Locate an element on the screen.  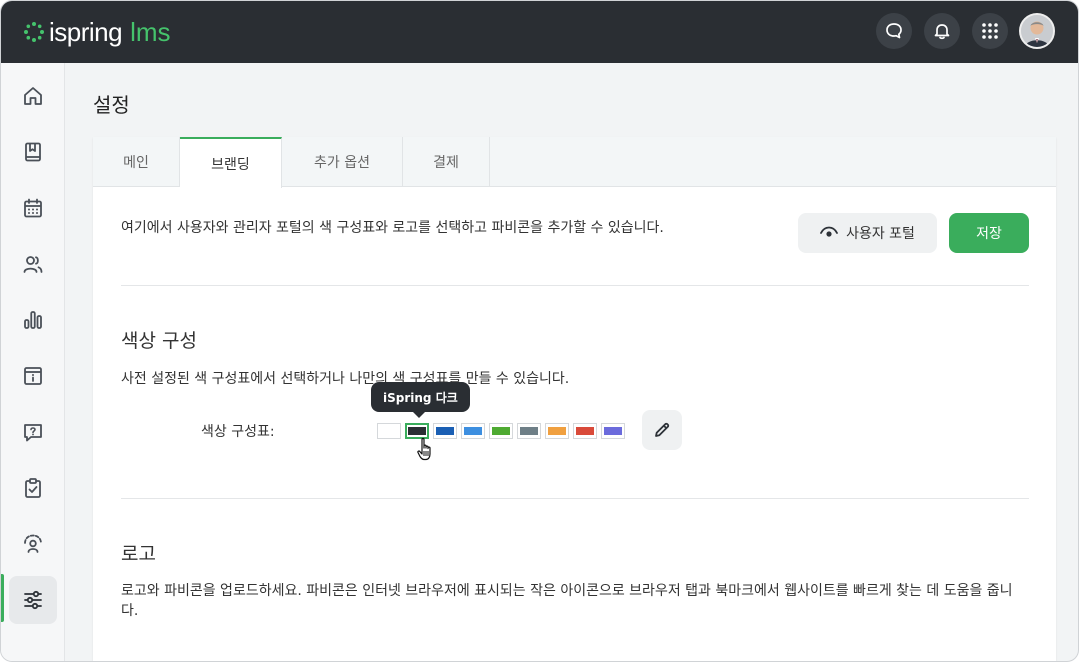
sidebar-item-home is located at coordinates (33, 96).